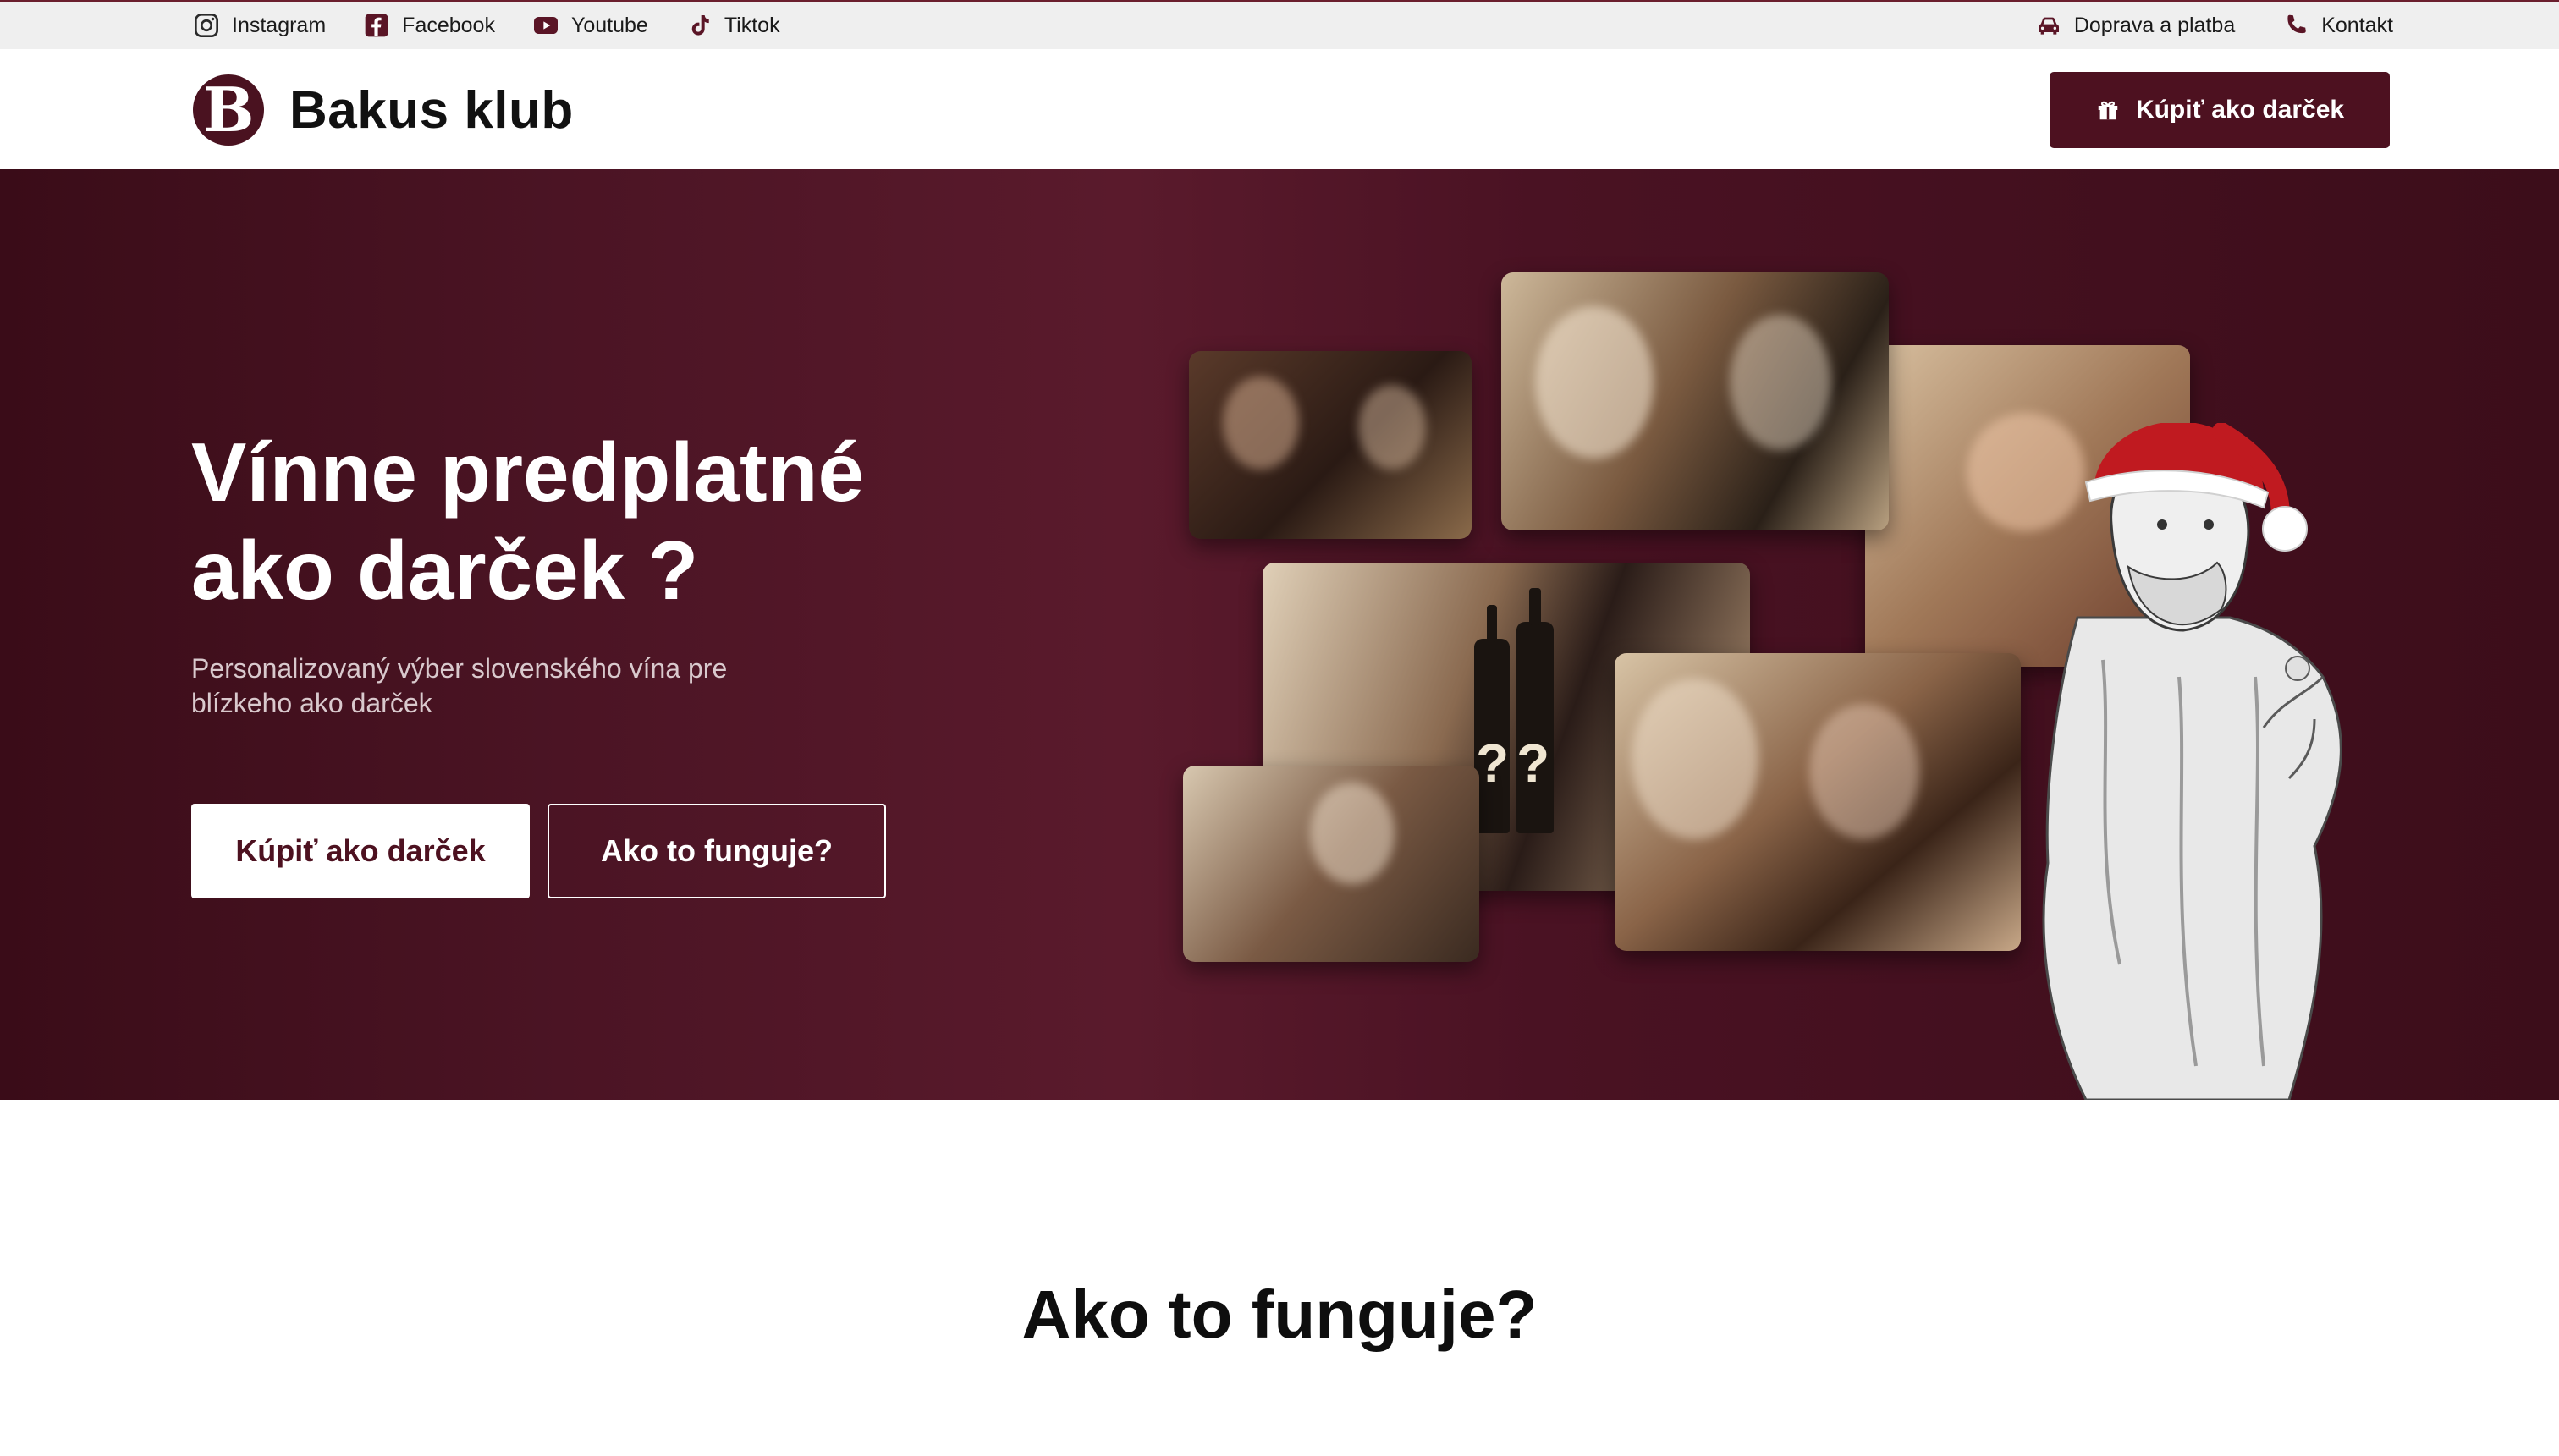 Image resolution: width=2559 pixels, height=1456 pixels. What do you see at coordinates (1695, 401) in the screenshot?
I see `collage-photo-opening-bottles` at bounding box center [1695, 401].